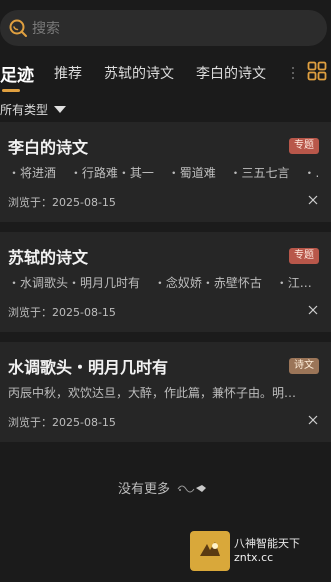 The width and height of the screenshot is (331, 582). Describe the element at coordinates (18, 28) in the screenshot. I see `search-icon` at that location.